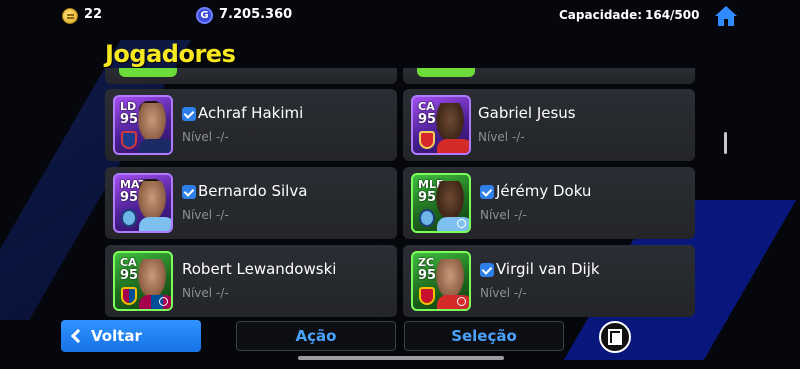 The height and width of the screenshot is (369, 800). I want to click on player-portrait: MAT 95, so click(143, 203).